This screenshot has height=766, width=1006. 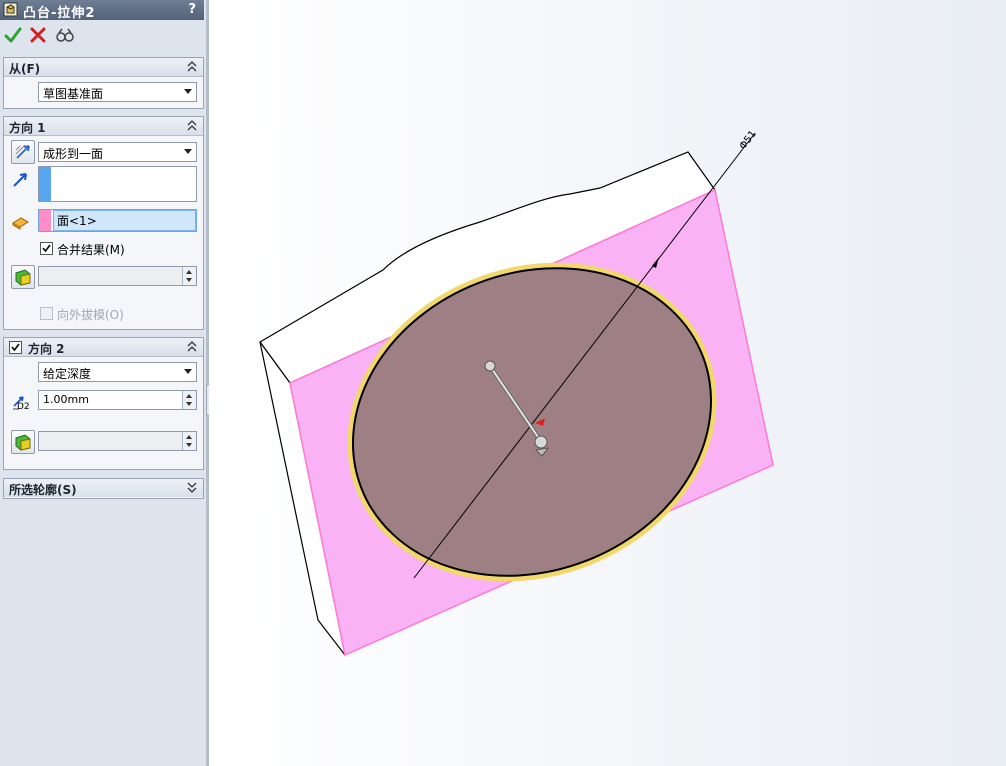 What do you see at coordinates (45, 220) in the screenshot?
I see `face-color-swatch` at bounding box center [45, 220].